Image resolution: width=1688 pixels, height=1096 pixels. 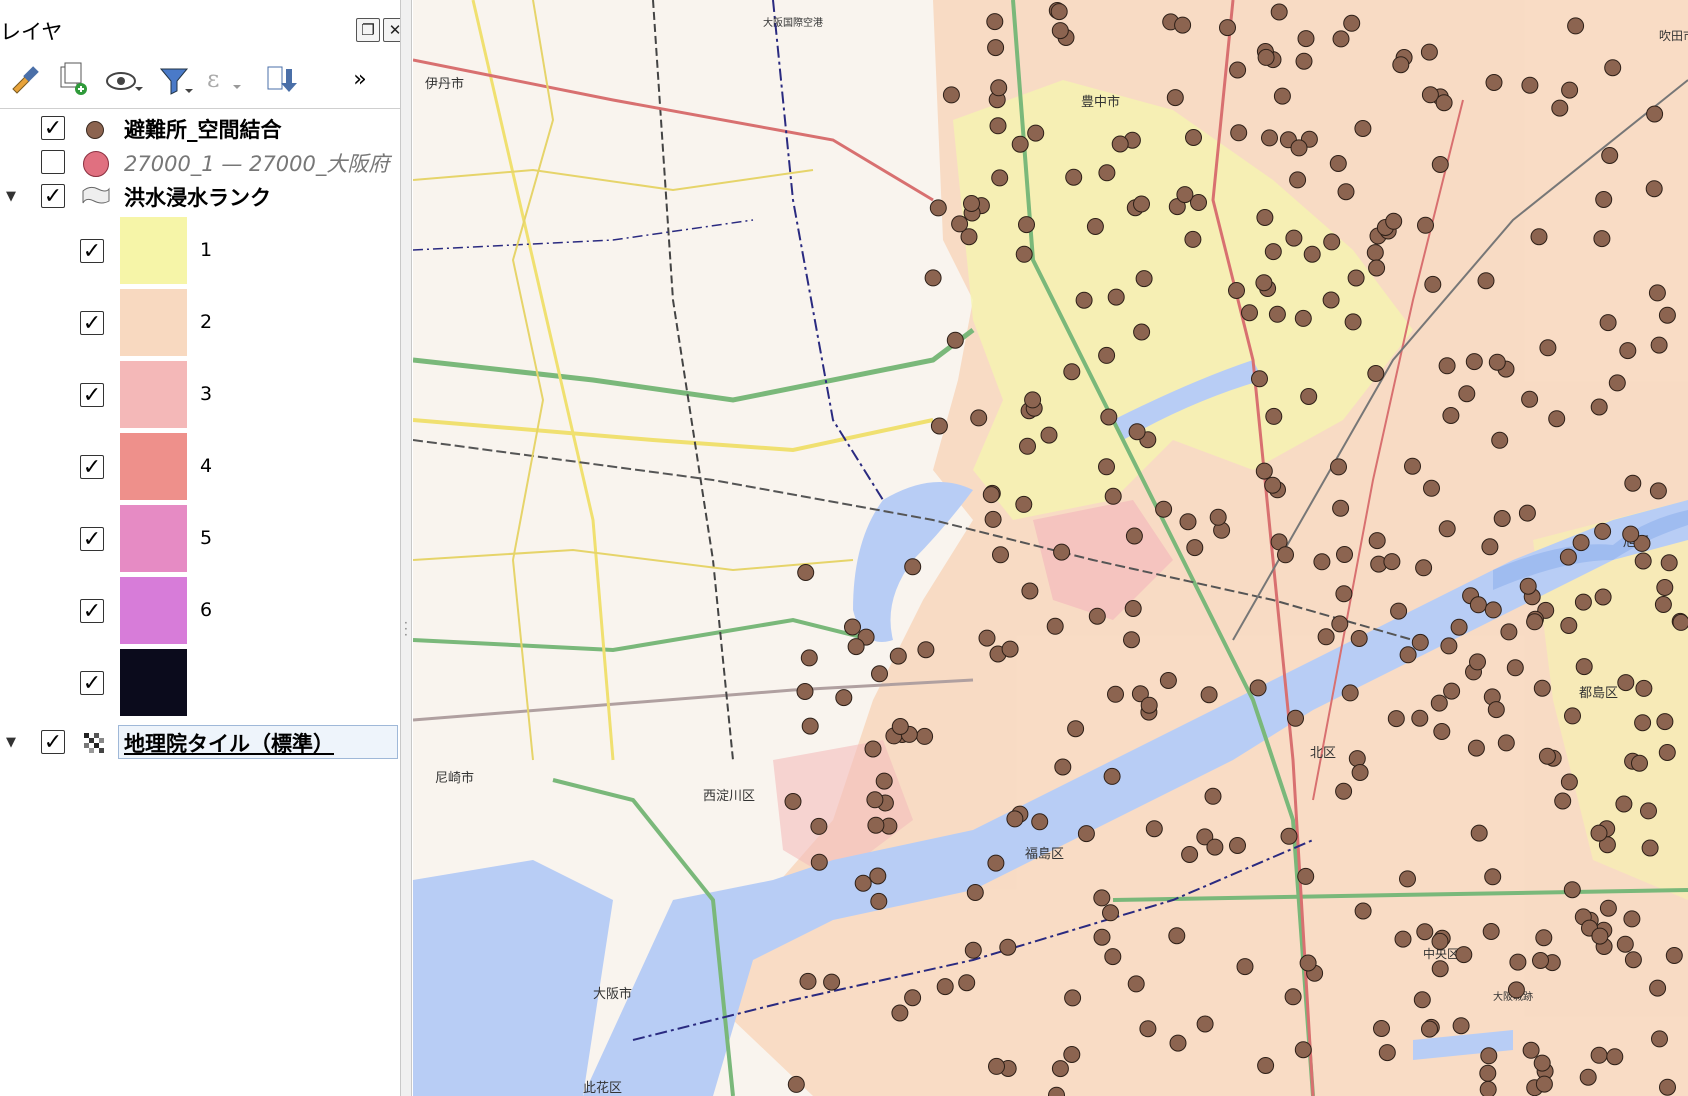 I want to click on legend-label: 1, so click(x=206, y=250).